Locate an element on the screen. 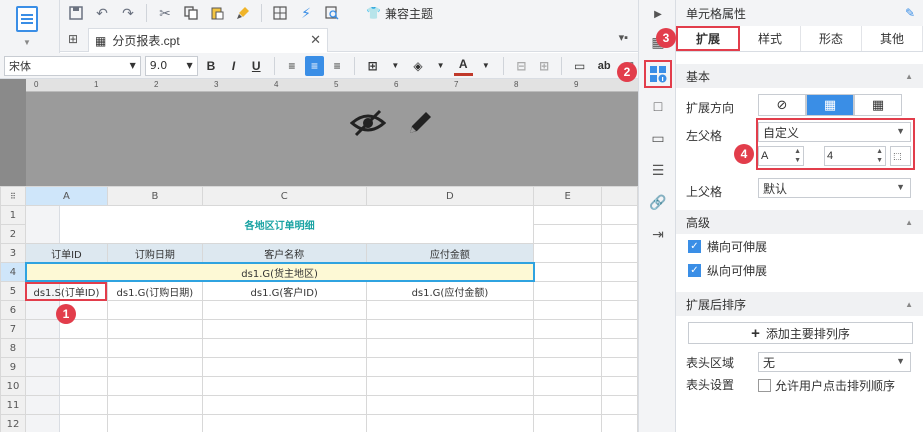  allow-sort-checkbox: 允许用户点击排列顺序 is located at coordinates (826, 385).